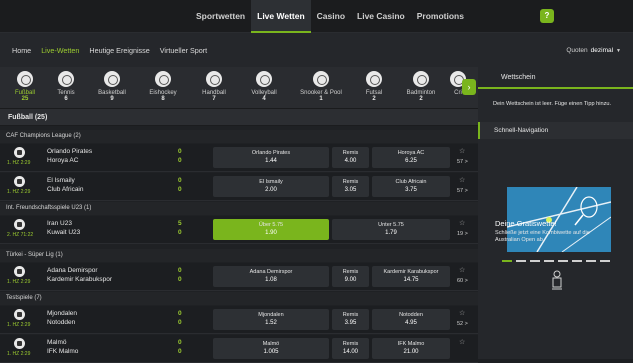  What do you see at coordinates (350, 276) in the screenshot?
I see `odds-button: Remis 9.00` at bounding box center [350, 276].